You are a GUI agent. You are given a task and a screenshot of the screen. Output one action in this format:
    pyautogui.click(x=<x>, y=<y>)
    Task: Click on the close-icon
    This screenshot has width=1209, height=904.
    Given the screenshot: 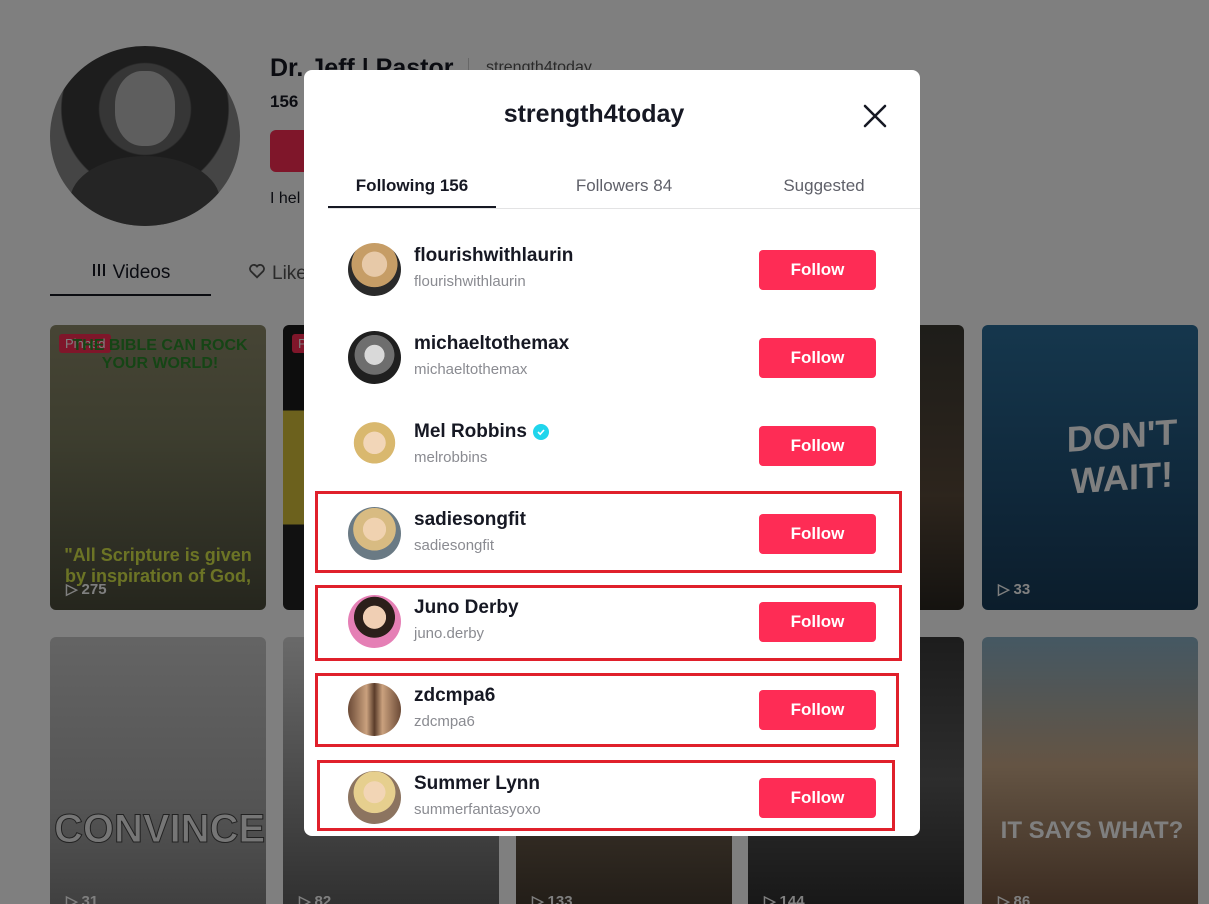 What is the action you would take?
    pyautogui.click(x=875, y=120)
    